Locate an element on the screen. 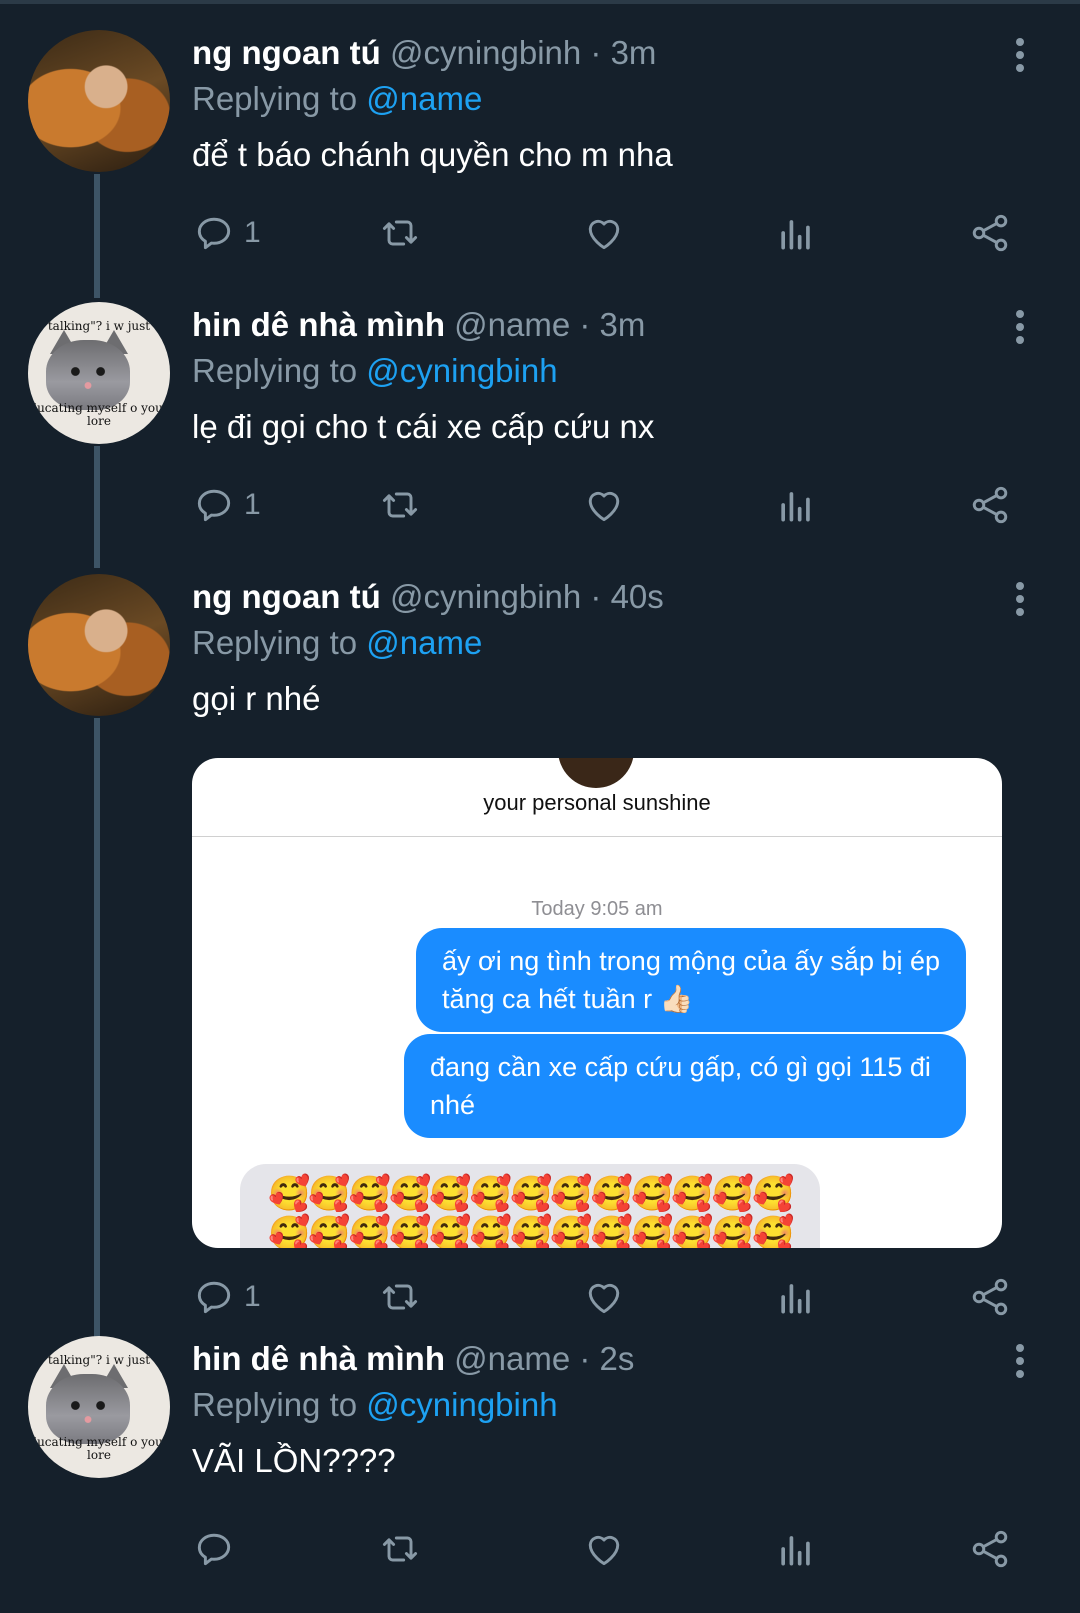 This screenshot has height=1613, width=1080. tweet-text: lẹ đi gọi cho t cái xe cấp cứu nx is located at coordinates (423, 426).